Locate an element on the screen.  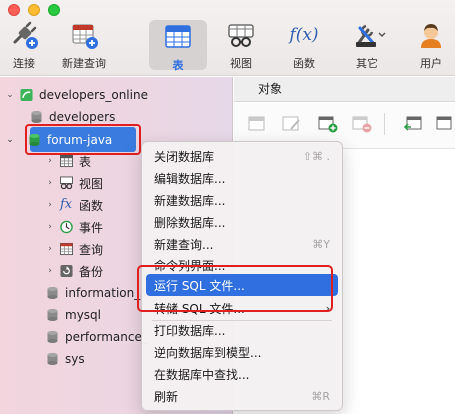
open-table-icon is located at coordinates (258, 124).